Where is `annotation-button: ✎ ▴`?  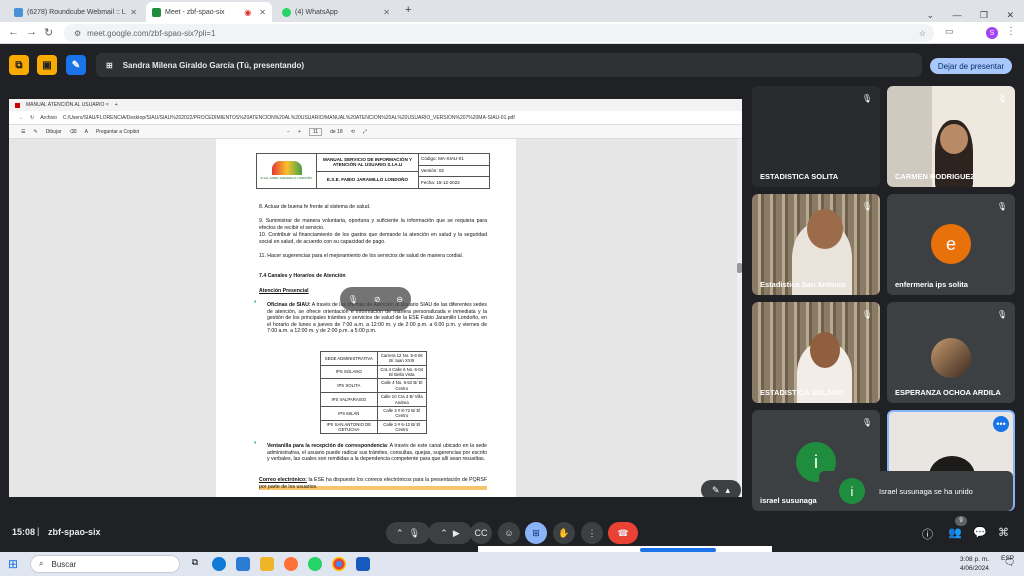 annotation-button: ✎ ▴ is located at coordinates (721, 488).